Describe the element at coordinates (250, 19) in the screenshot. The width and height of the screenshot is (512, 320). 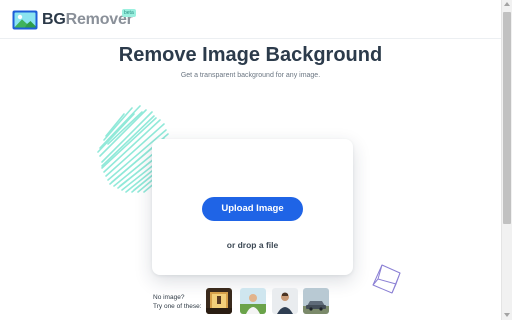
I see `top-header: BGRemover beta` at that location.